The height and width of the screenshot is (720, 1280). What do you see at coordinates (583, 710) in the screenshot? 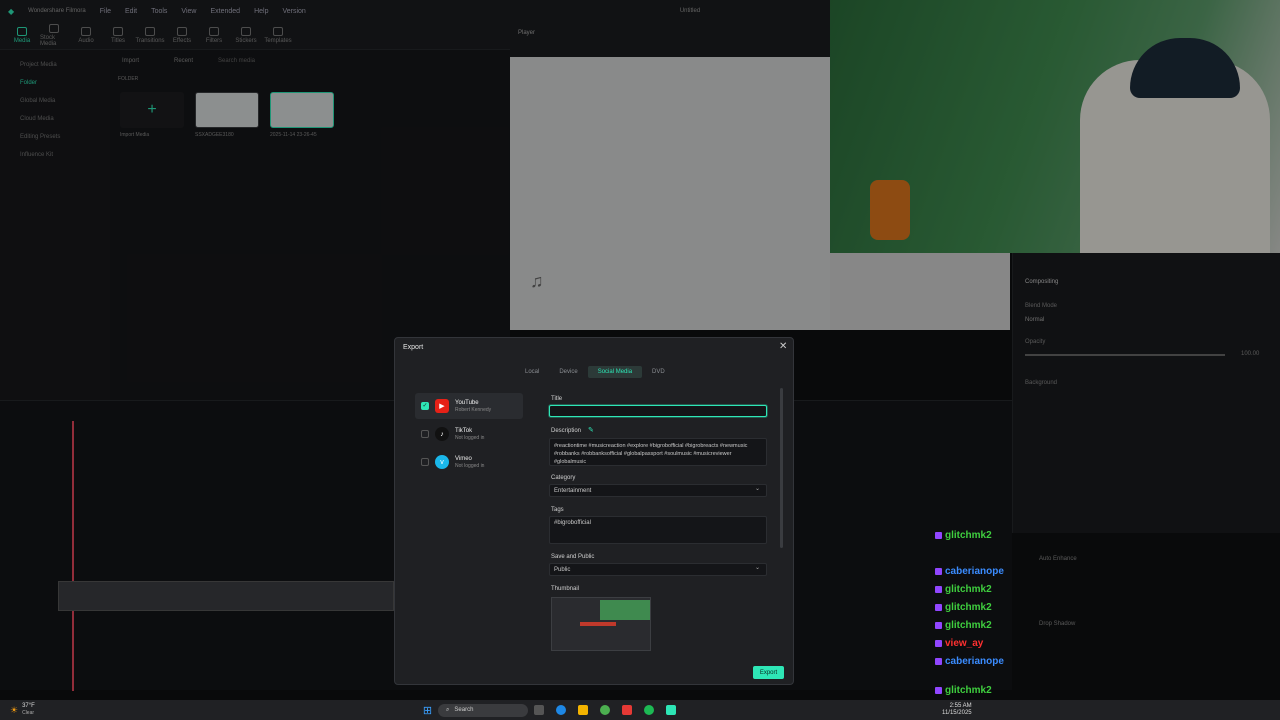
I see `file-explorer-icon` at bounding box center [583, 710].